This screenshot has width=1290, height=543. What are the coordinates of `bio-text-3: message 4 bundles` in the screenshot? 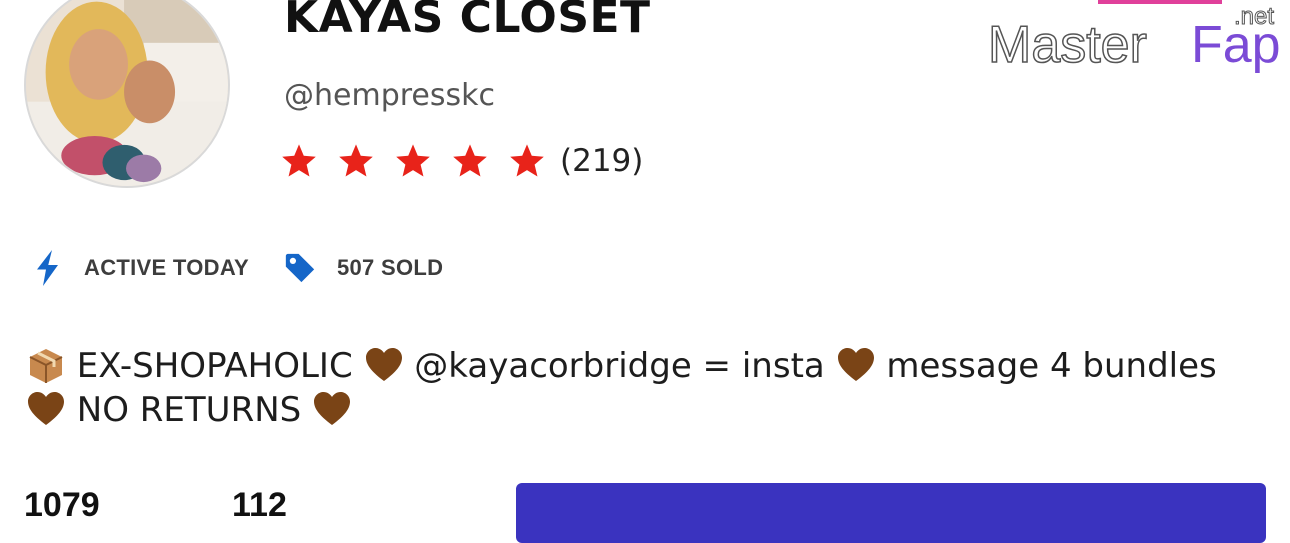 It's located at (1046, 366).